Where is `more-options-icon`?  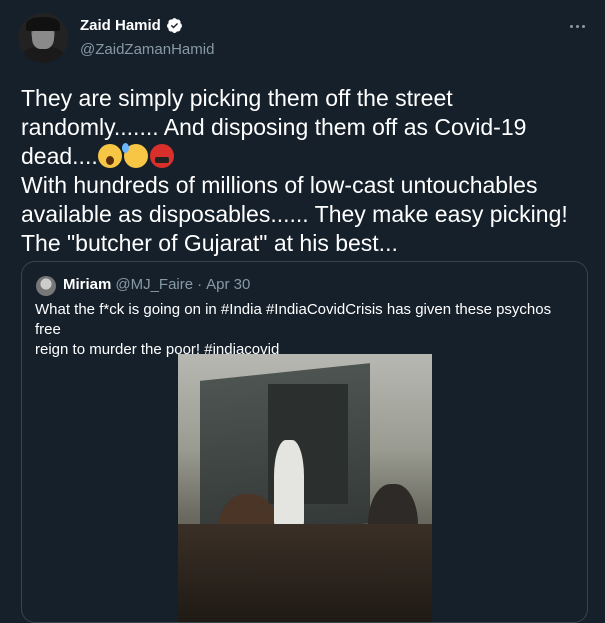
more-options-icon is located at coordinates (577, 26).